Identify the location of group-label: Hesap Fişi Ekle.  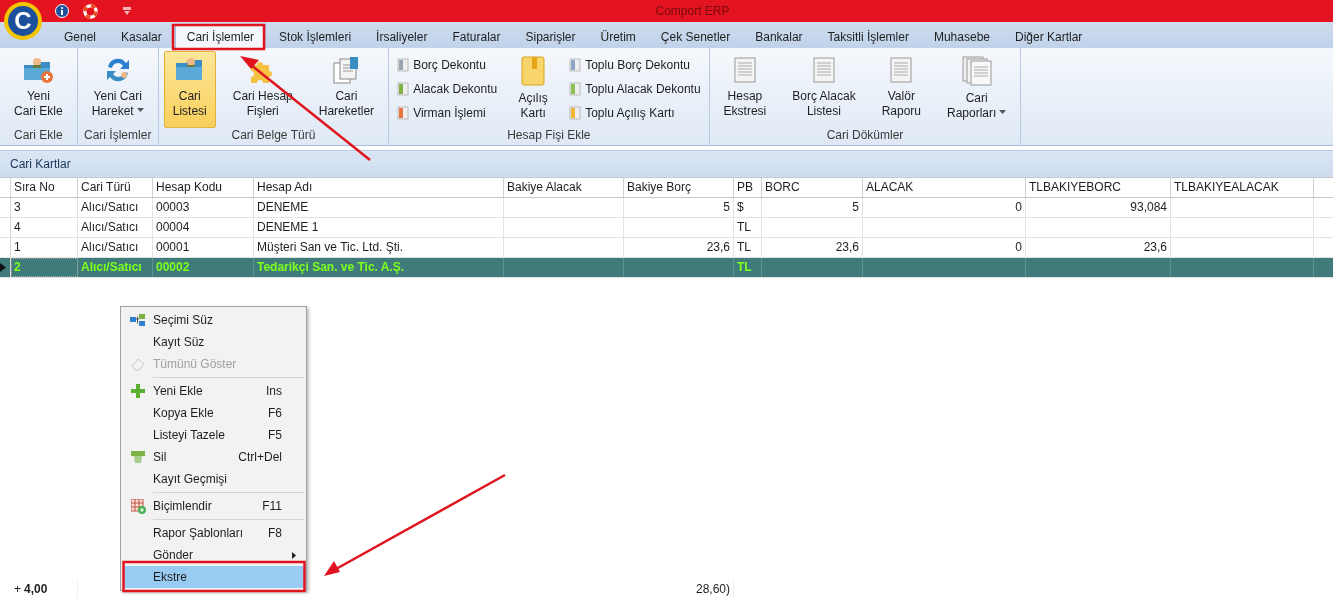
(549, 136).